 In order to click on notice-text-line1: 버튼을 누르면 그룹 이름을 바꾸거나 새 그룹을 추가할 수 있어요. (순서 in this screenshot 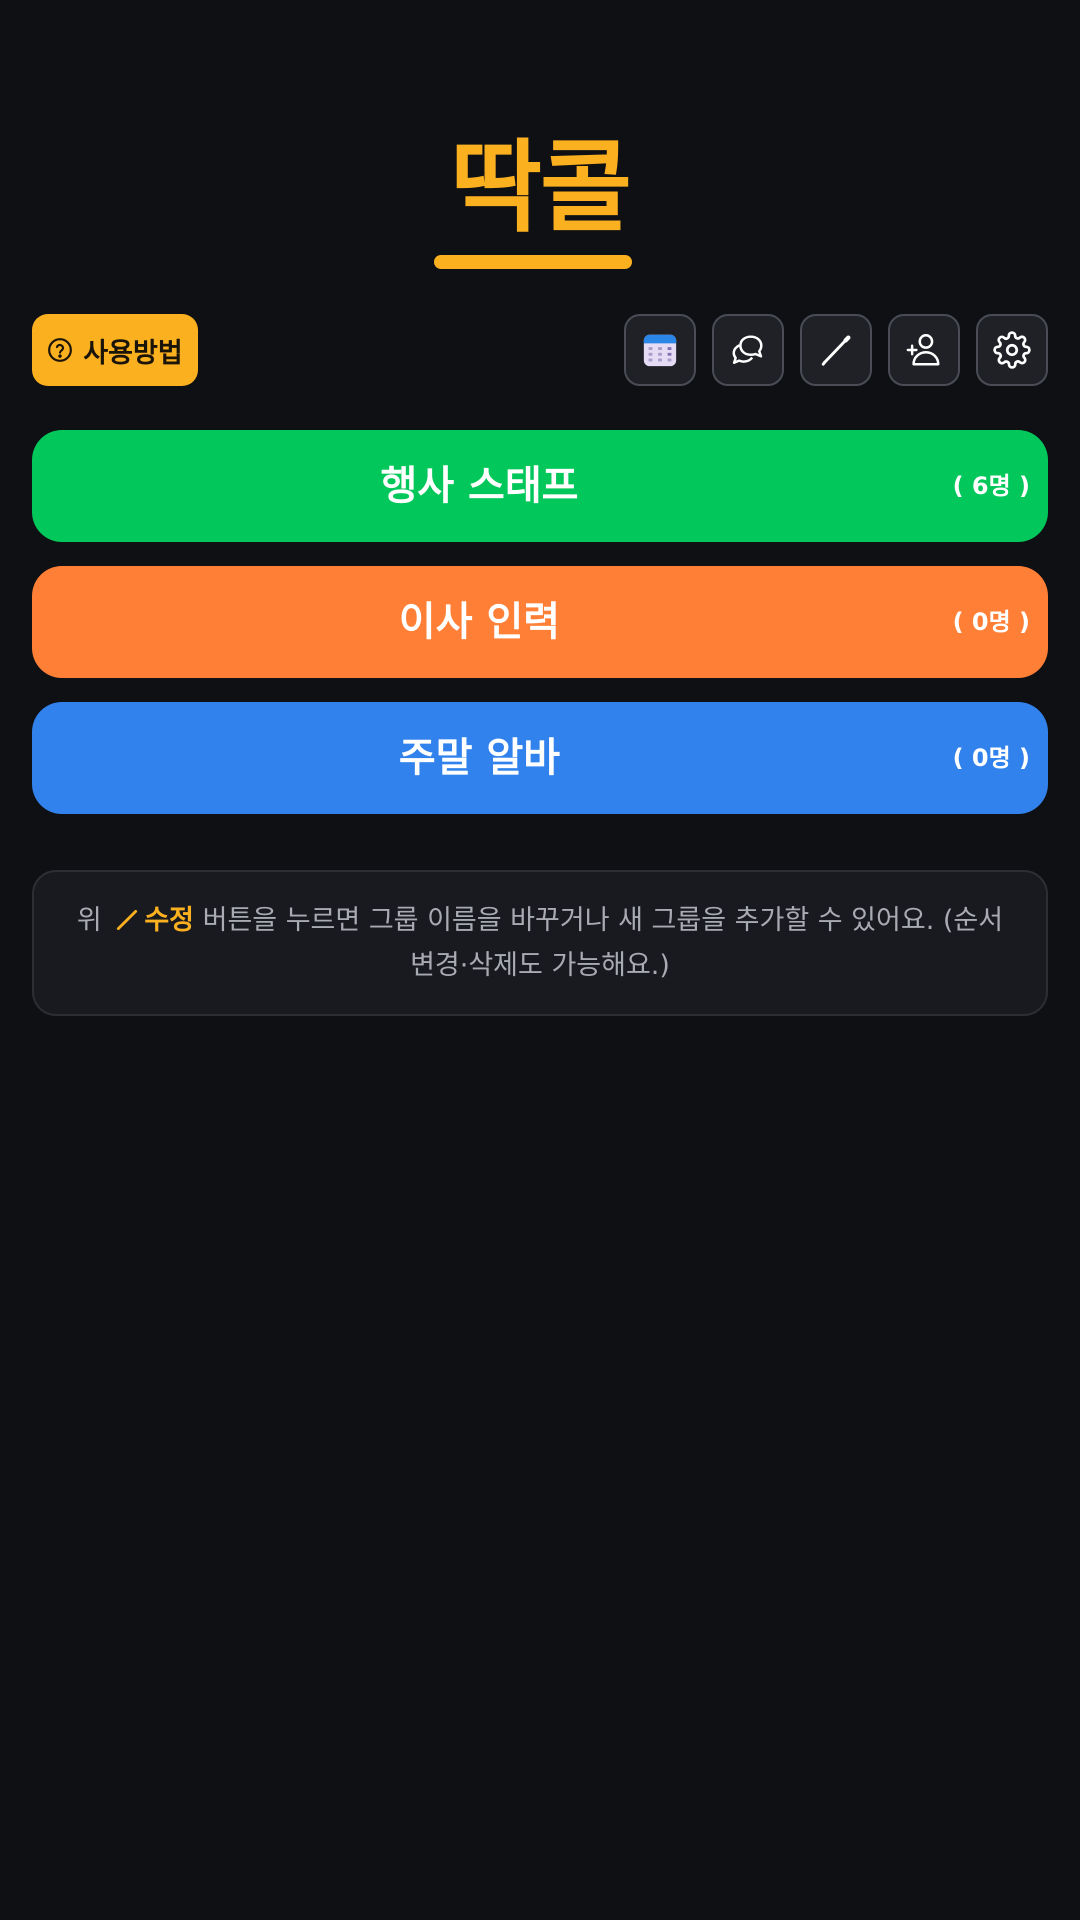, I will do `click(599, 920)`.